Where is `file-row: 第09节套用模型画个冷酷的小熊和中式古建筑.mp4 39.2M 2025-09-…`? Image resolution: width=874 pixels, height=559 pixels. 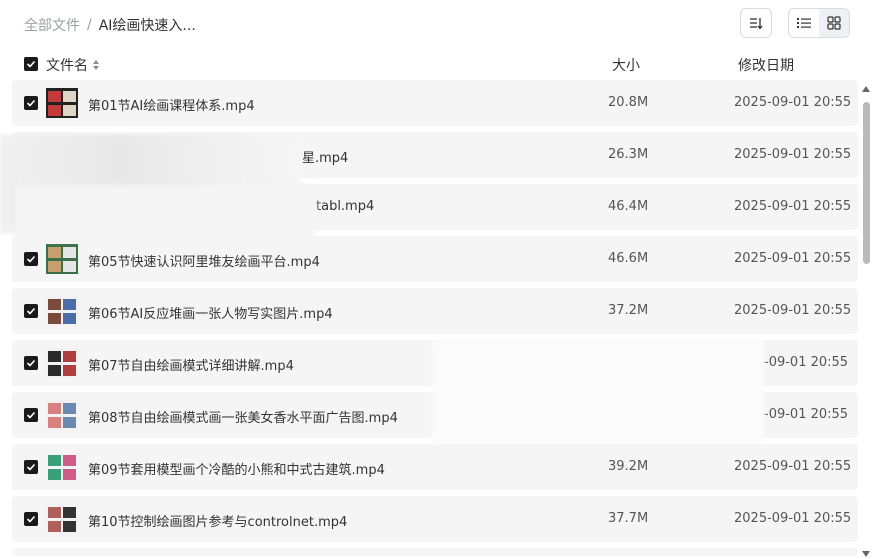
file-row: 第09节套用模型画个冷酷的小熊和中式古建筑.mp4 39.2M 2025-09-… is located at coordinates (435, 467).